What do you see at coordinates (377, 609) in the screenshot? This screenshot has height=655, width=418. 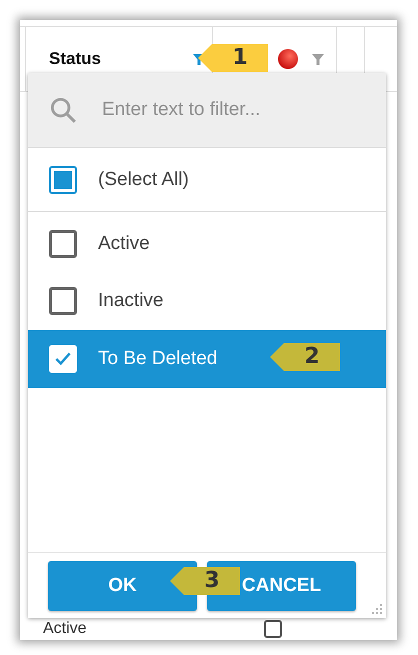 I see `resize-grip-icon` at bounding box center [377, 609].